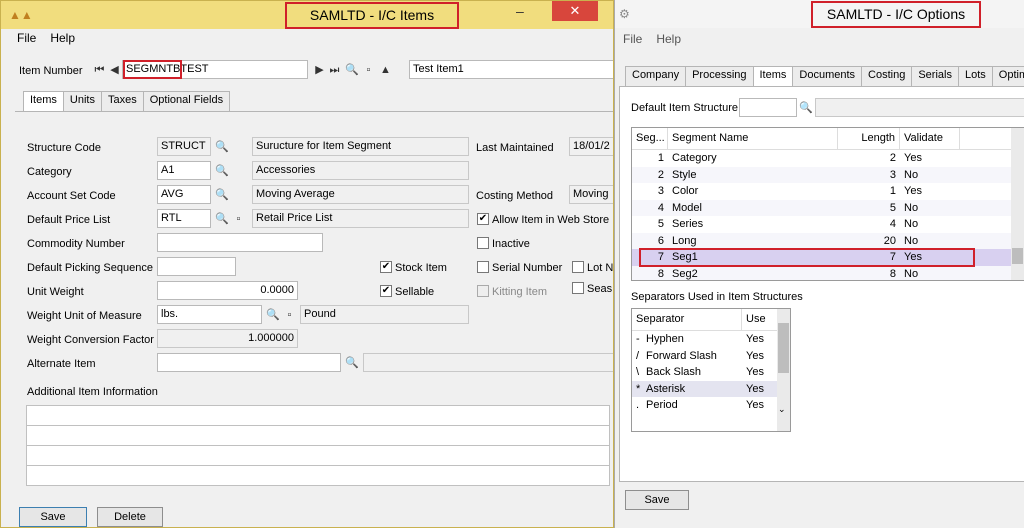 This screenshot has height=528, width=1024. What do you see at coordinates (82, 101) in the screenshot?
I see `tab-units: Units` at bounding box center [82, 101].